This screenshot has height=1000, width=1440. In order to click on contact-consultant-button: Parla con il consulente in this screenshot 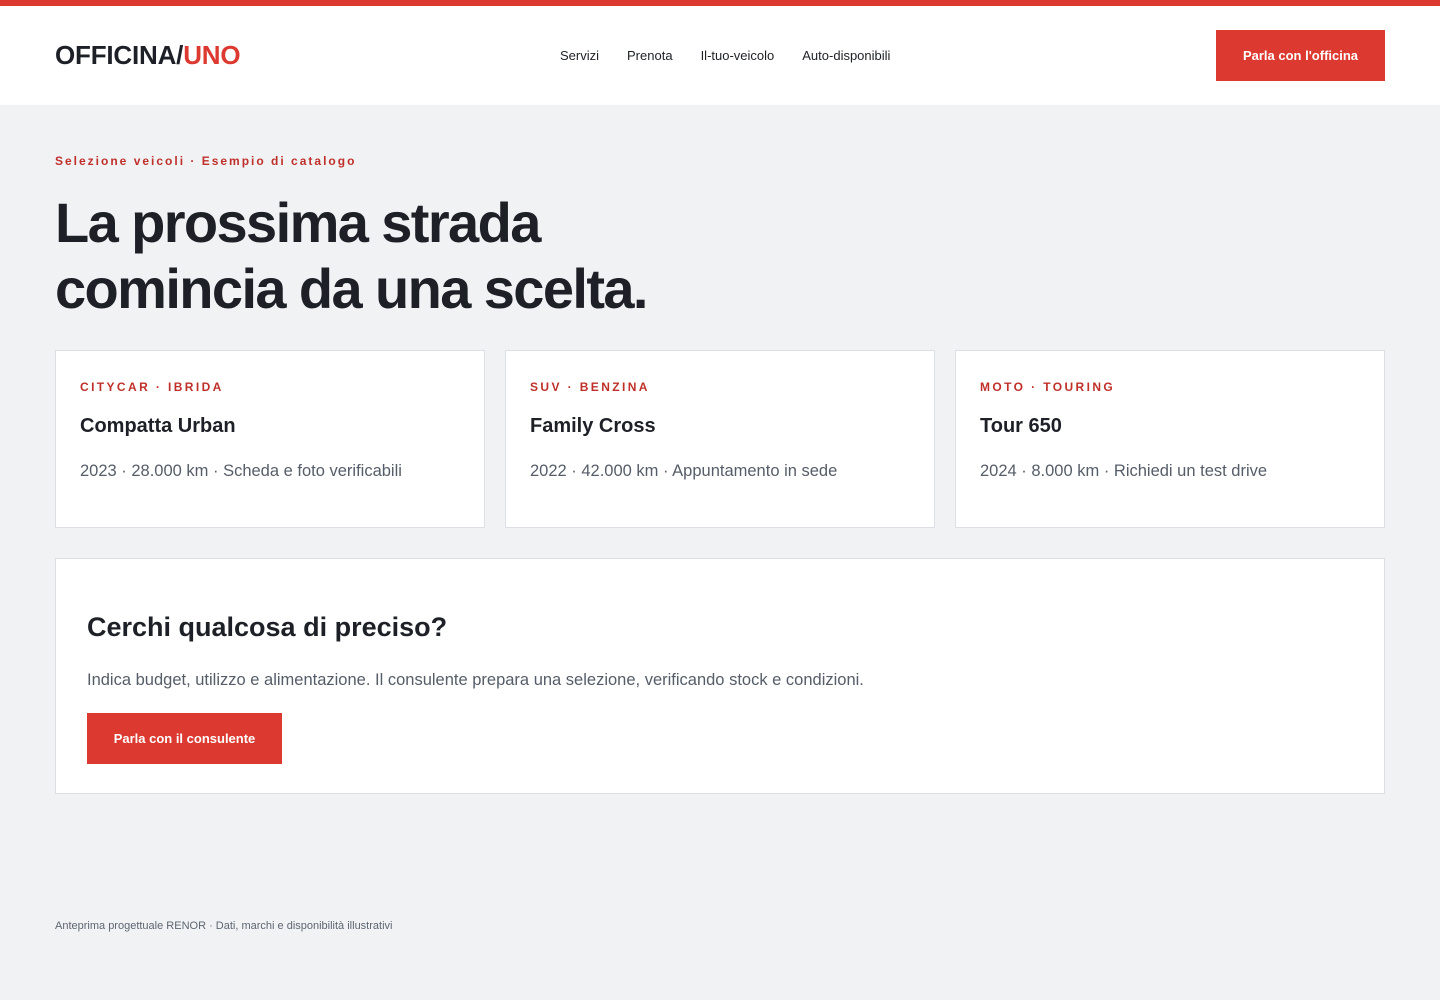, I will do `click(184, 738)`.